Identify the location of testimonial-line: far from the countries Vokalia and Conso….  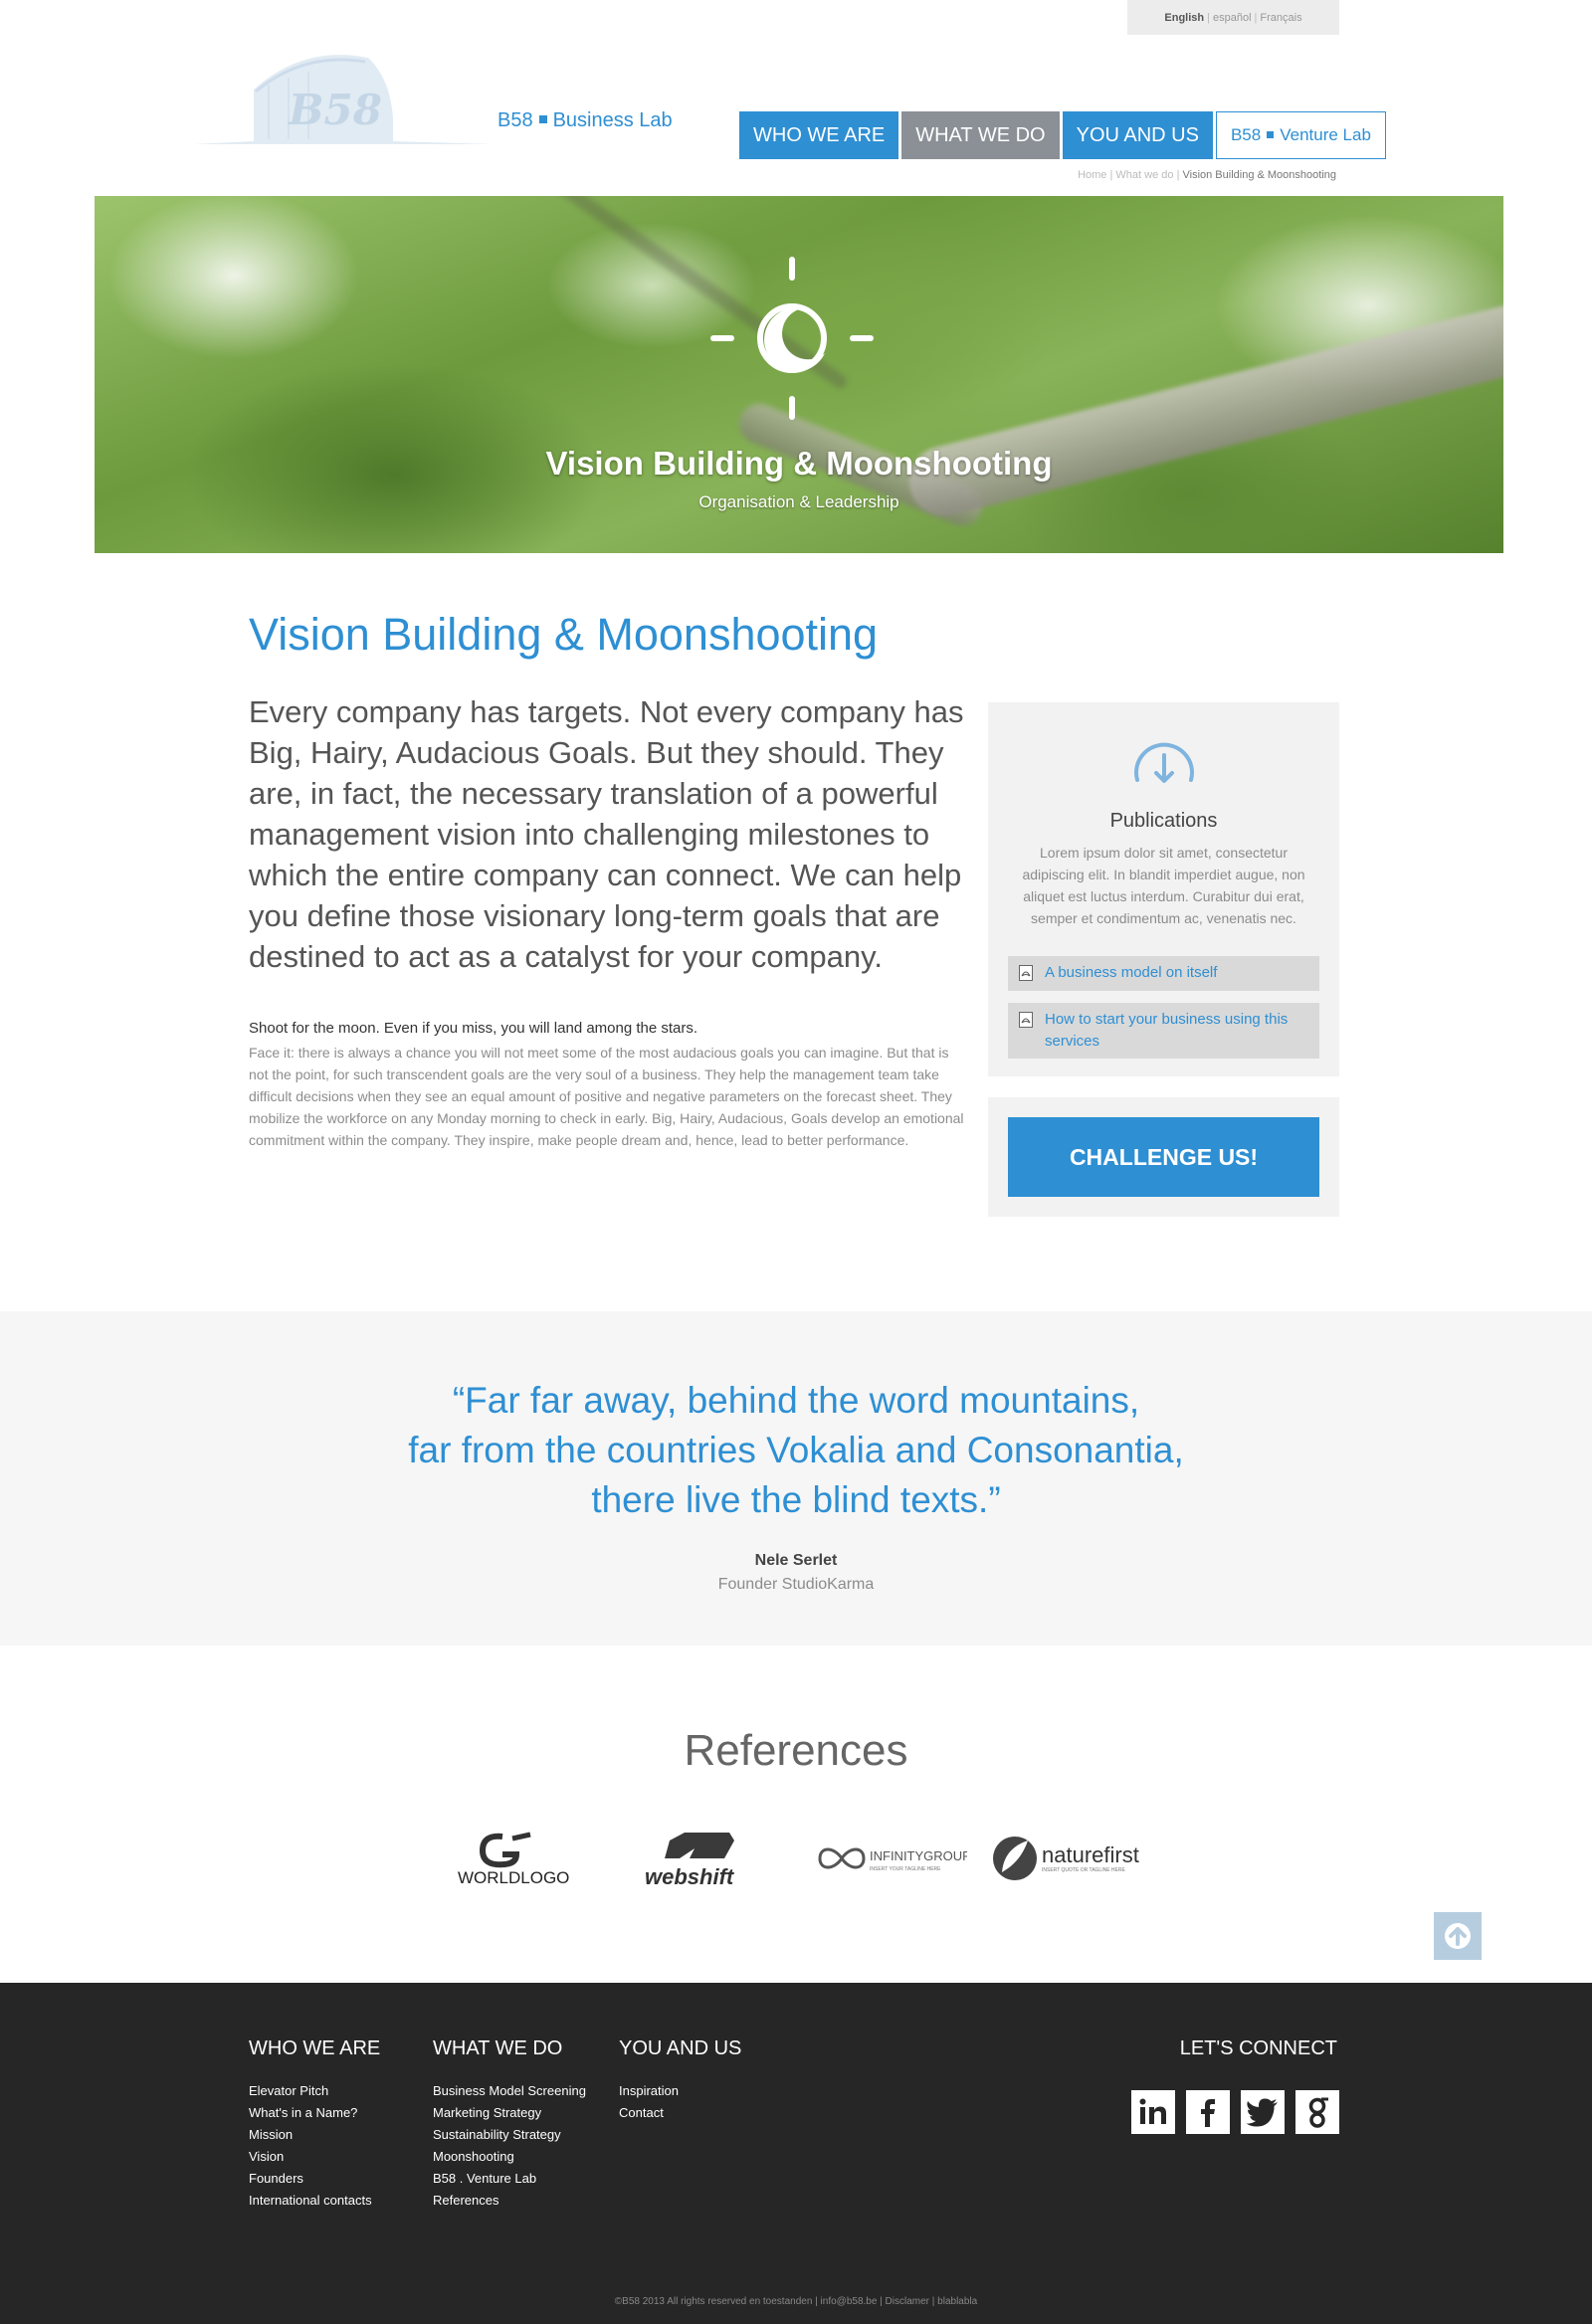
(796, 1450).